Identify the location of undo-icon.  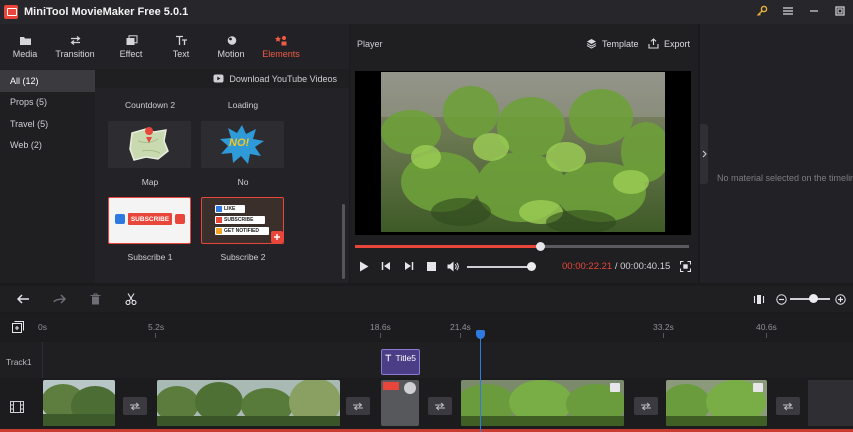
(23, 299).